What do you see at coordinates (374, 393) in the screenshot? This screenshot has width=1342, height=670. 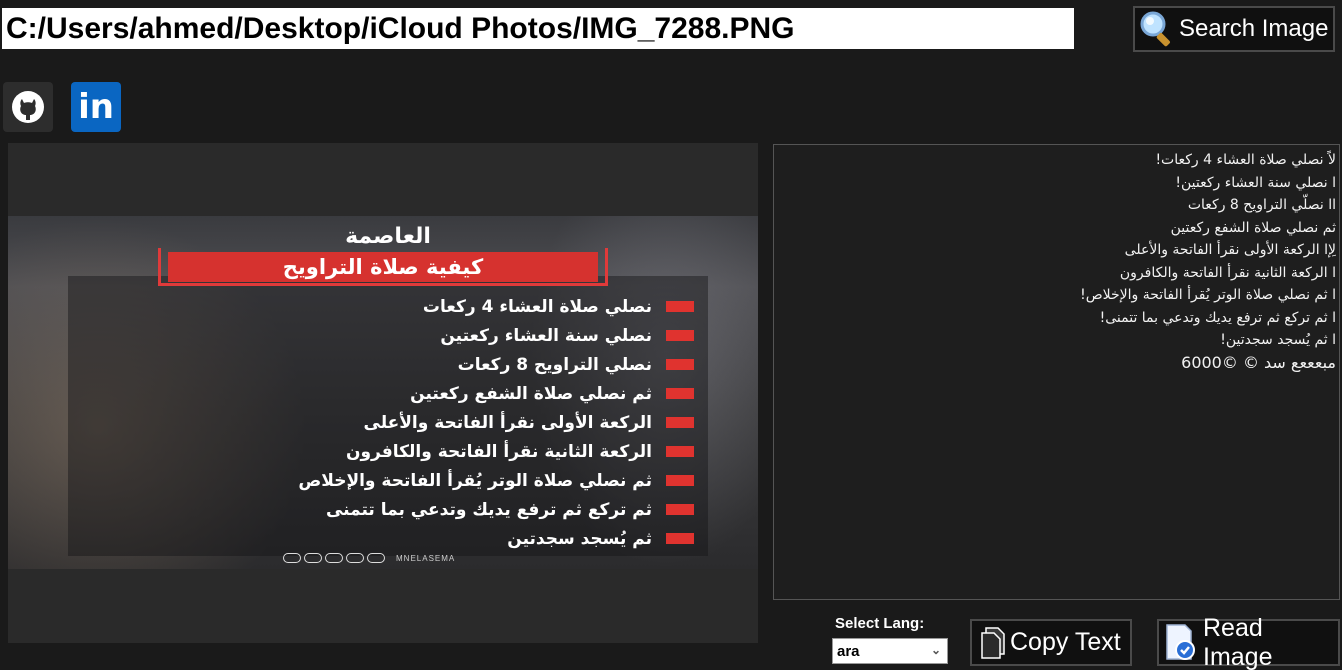 I see `poster-list-item: ثم نصلي صلاة الشفع ركعتين` at bounding box center [374, 393].